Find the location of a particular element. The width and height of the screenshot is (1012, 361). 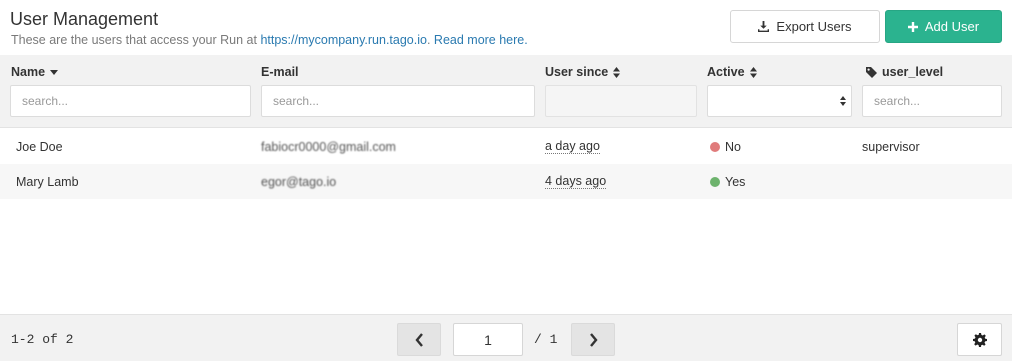

previous-page-button is located at coordinates (419, 339).